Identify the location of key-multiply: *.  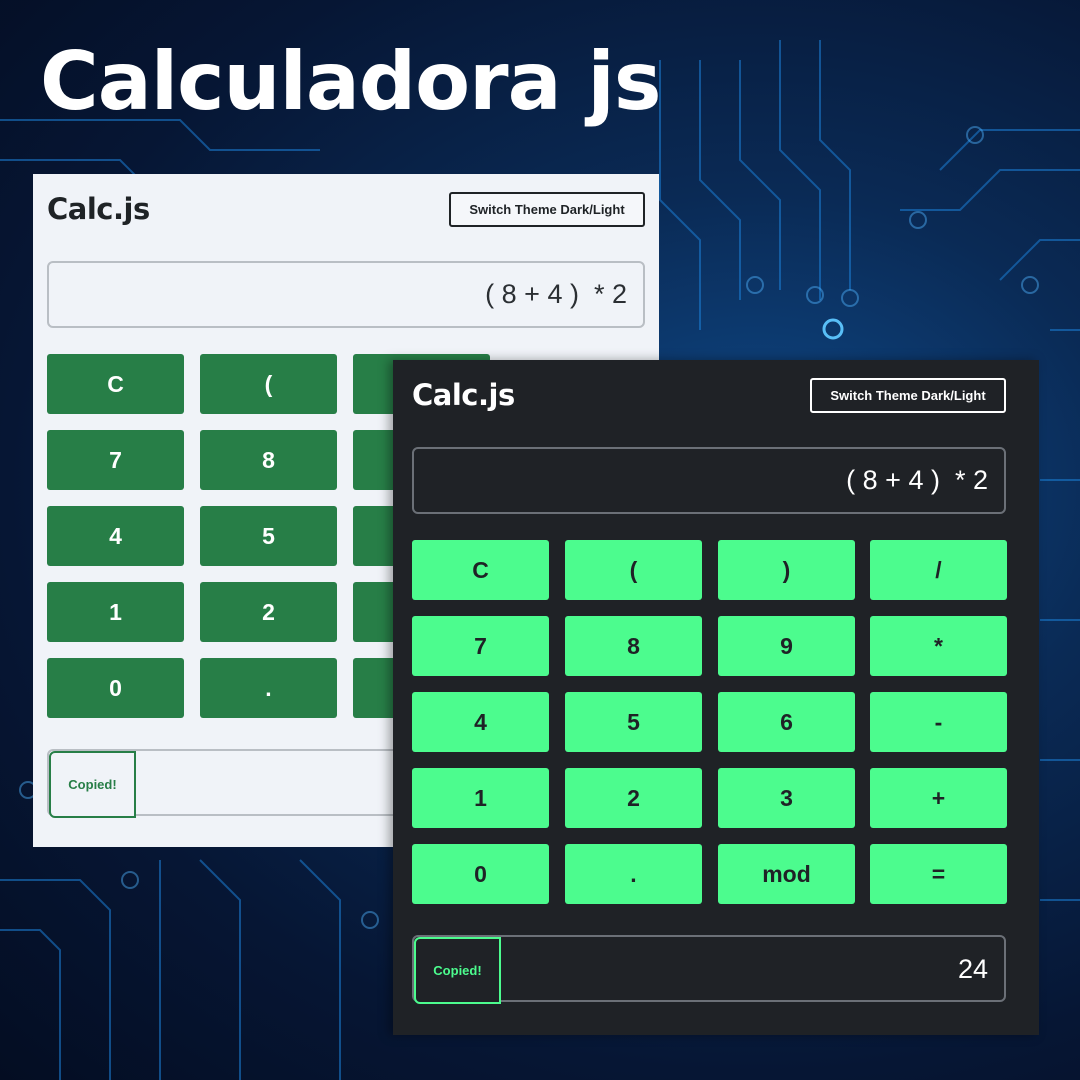
(938, 646).